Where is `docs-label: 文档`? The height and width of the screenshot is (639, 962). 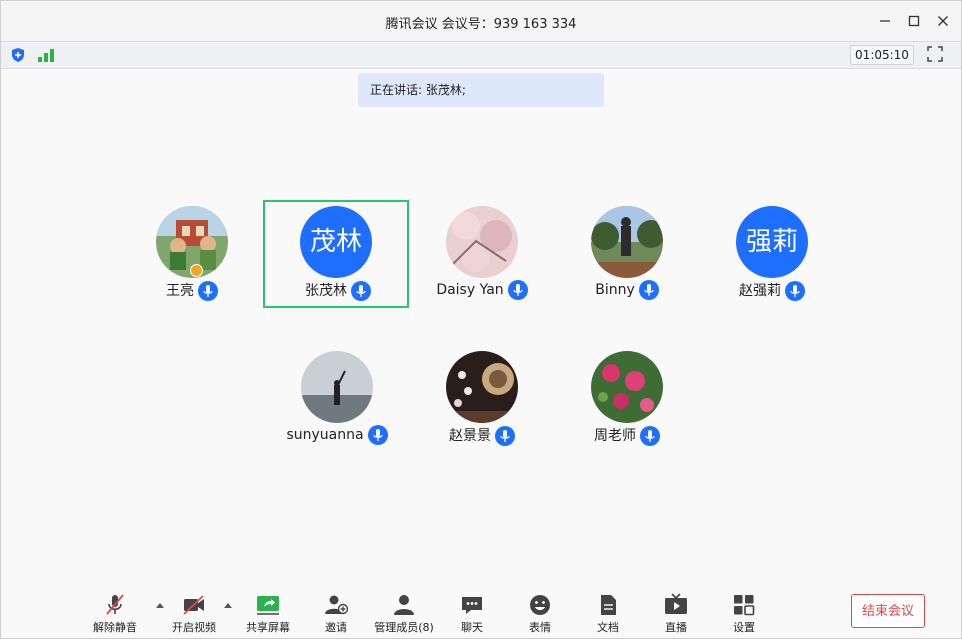 docs-label: 文档 is located at coordinates (608, 627).